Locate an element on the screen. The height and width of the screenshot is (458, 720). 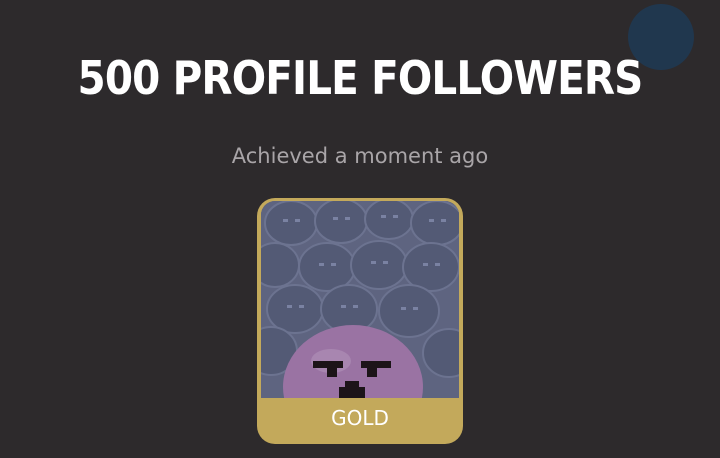
grumpy-blob-crowd-icon is located at coordinates (360, 299).